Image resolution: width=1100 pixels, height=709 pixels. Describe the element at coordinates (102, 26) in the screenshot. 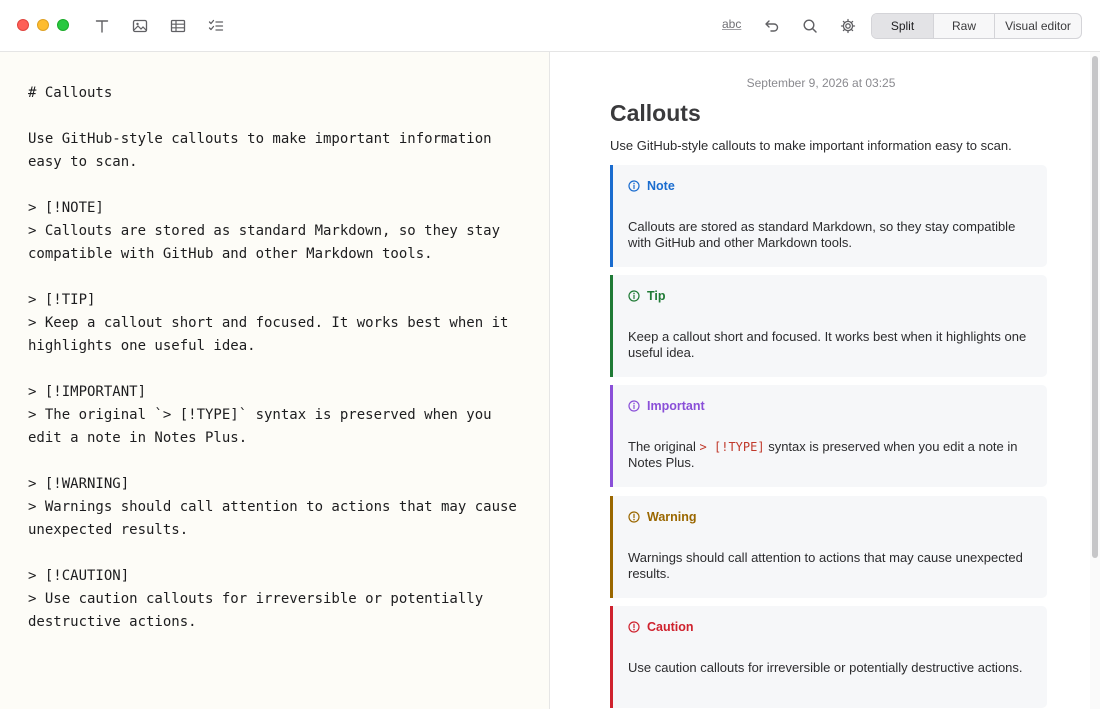

I see `text-format-icon` at that location.